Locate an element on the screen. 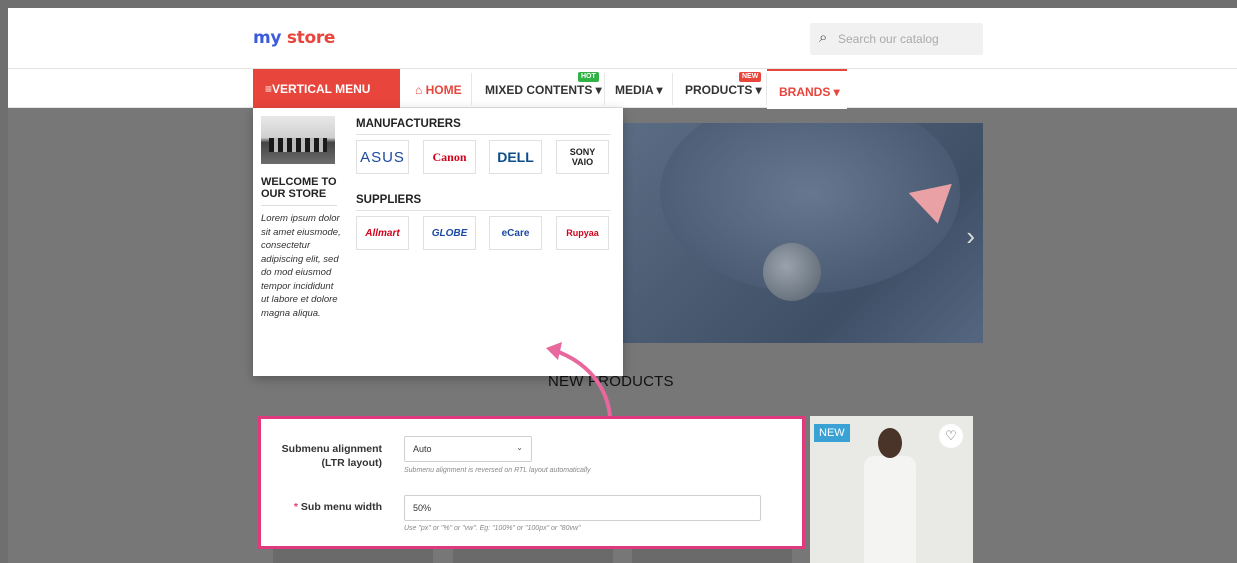 The image size is (1237, 563). brand-logo-dell: DELL is located at coordinates (515, 157).